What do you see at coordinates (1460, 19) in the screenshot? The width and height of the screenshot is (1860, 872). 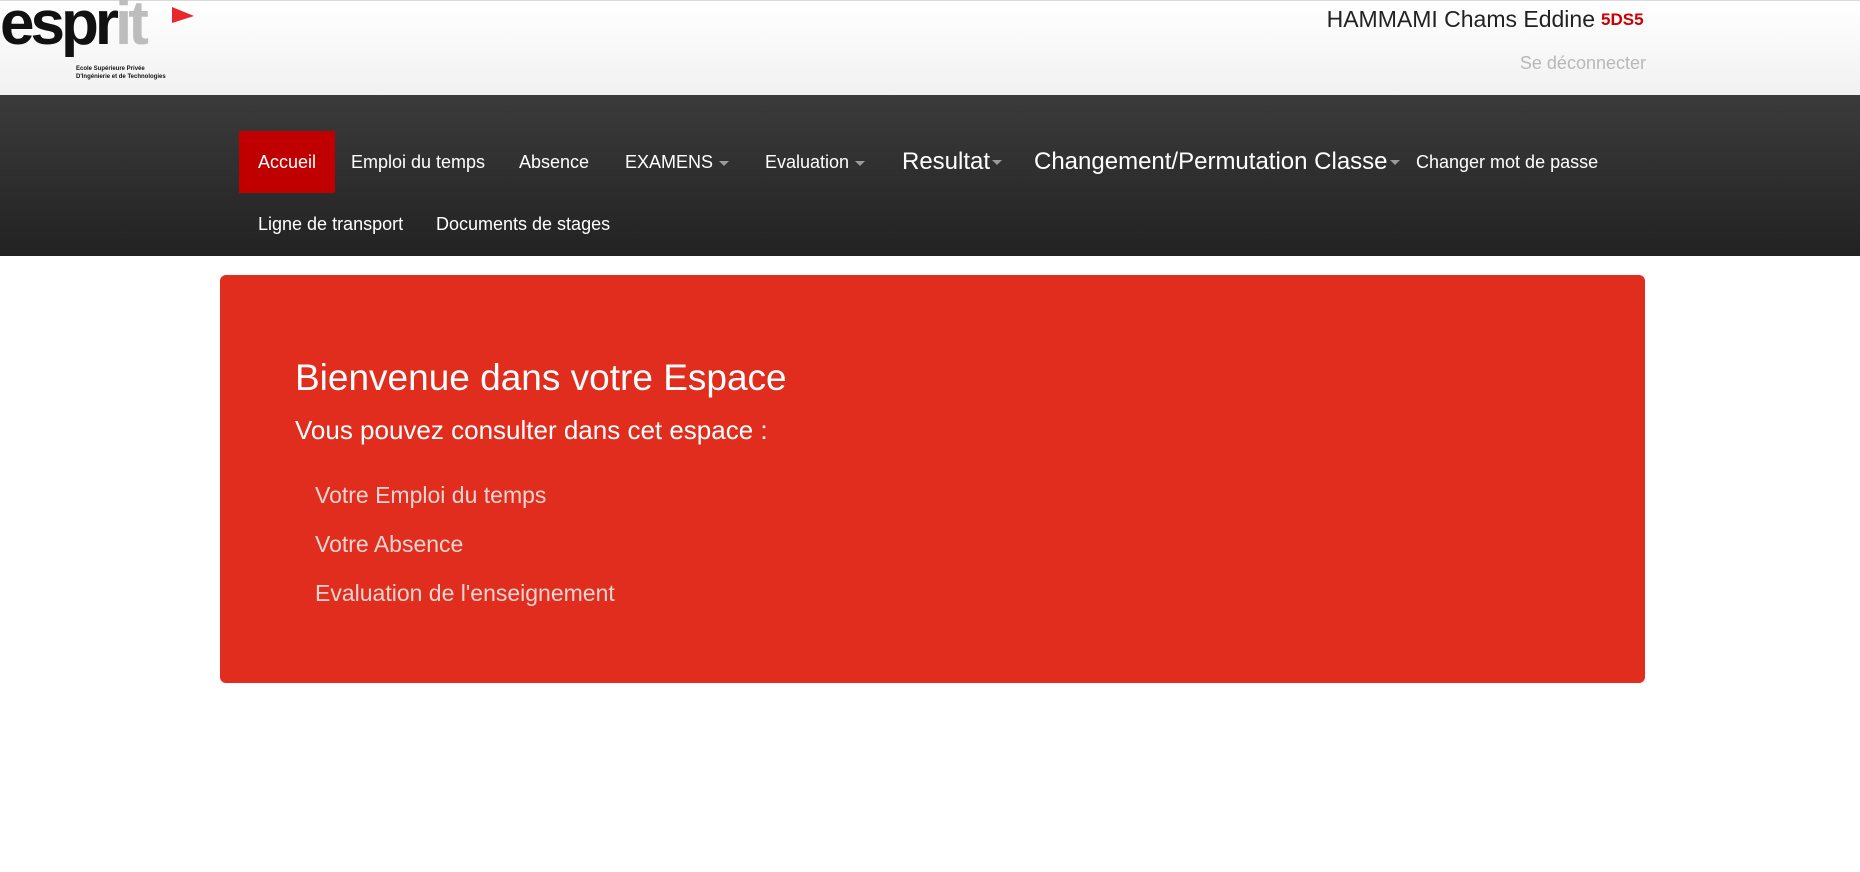 I see `user-name: HAMMAMI Chams Eddine` at bounding box center [1460, 19].